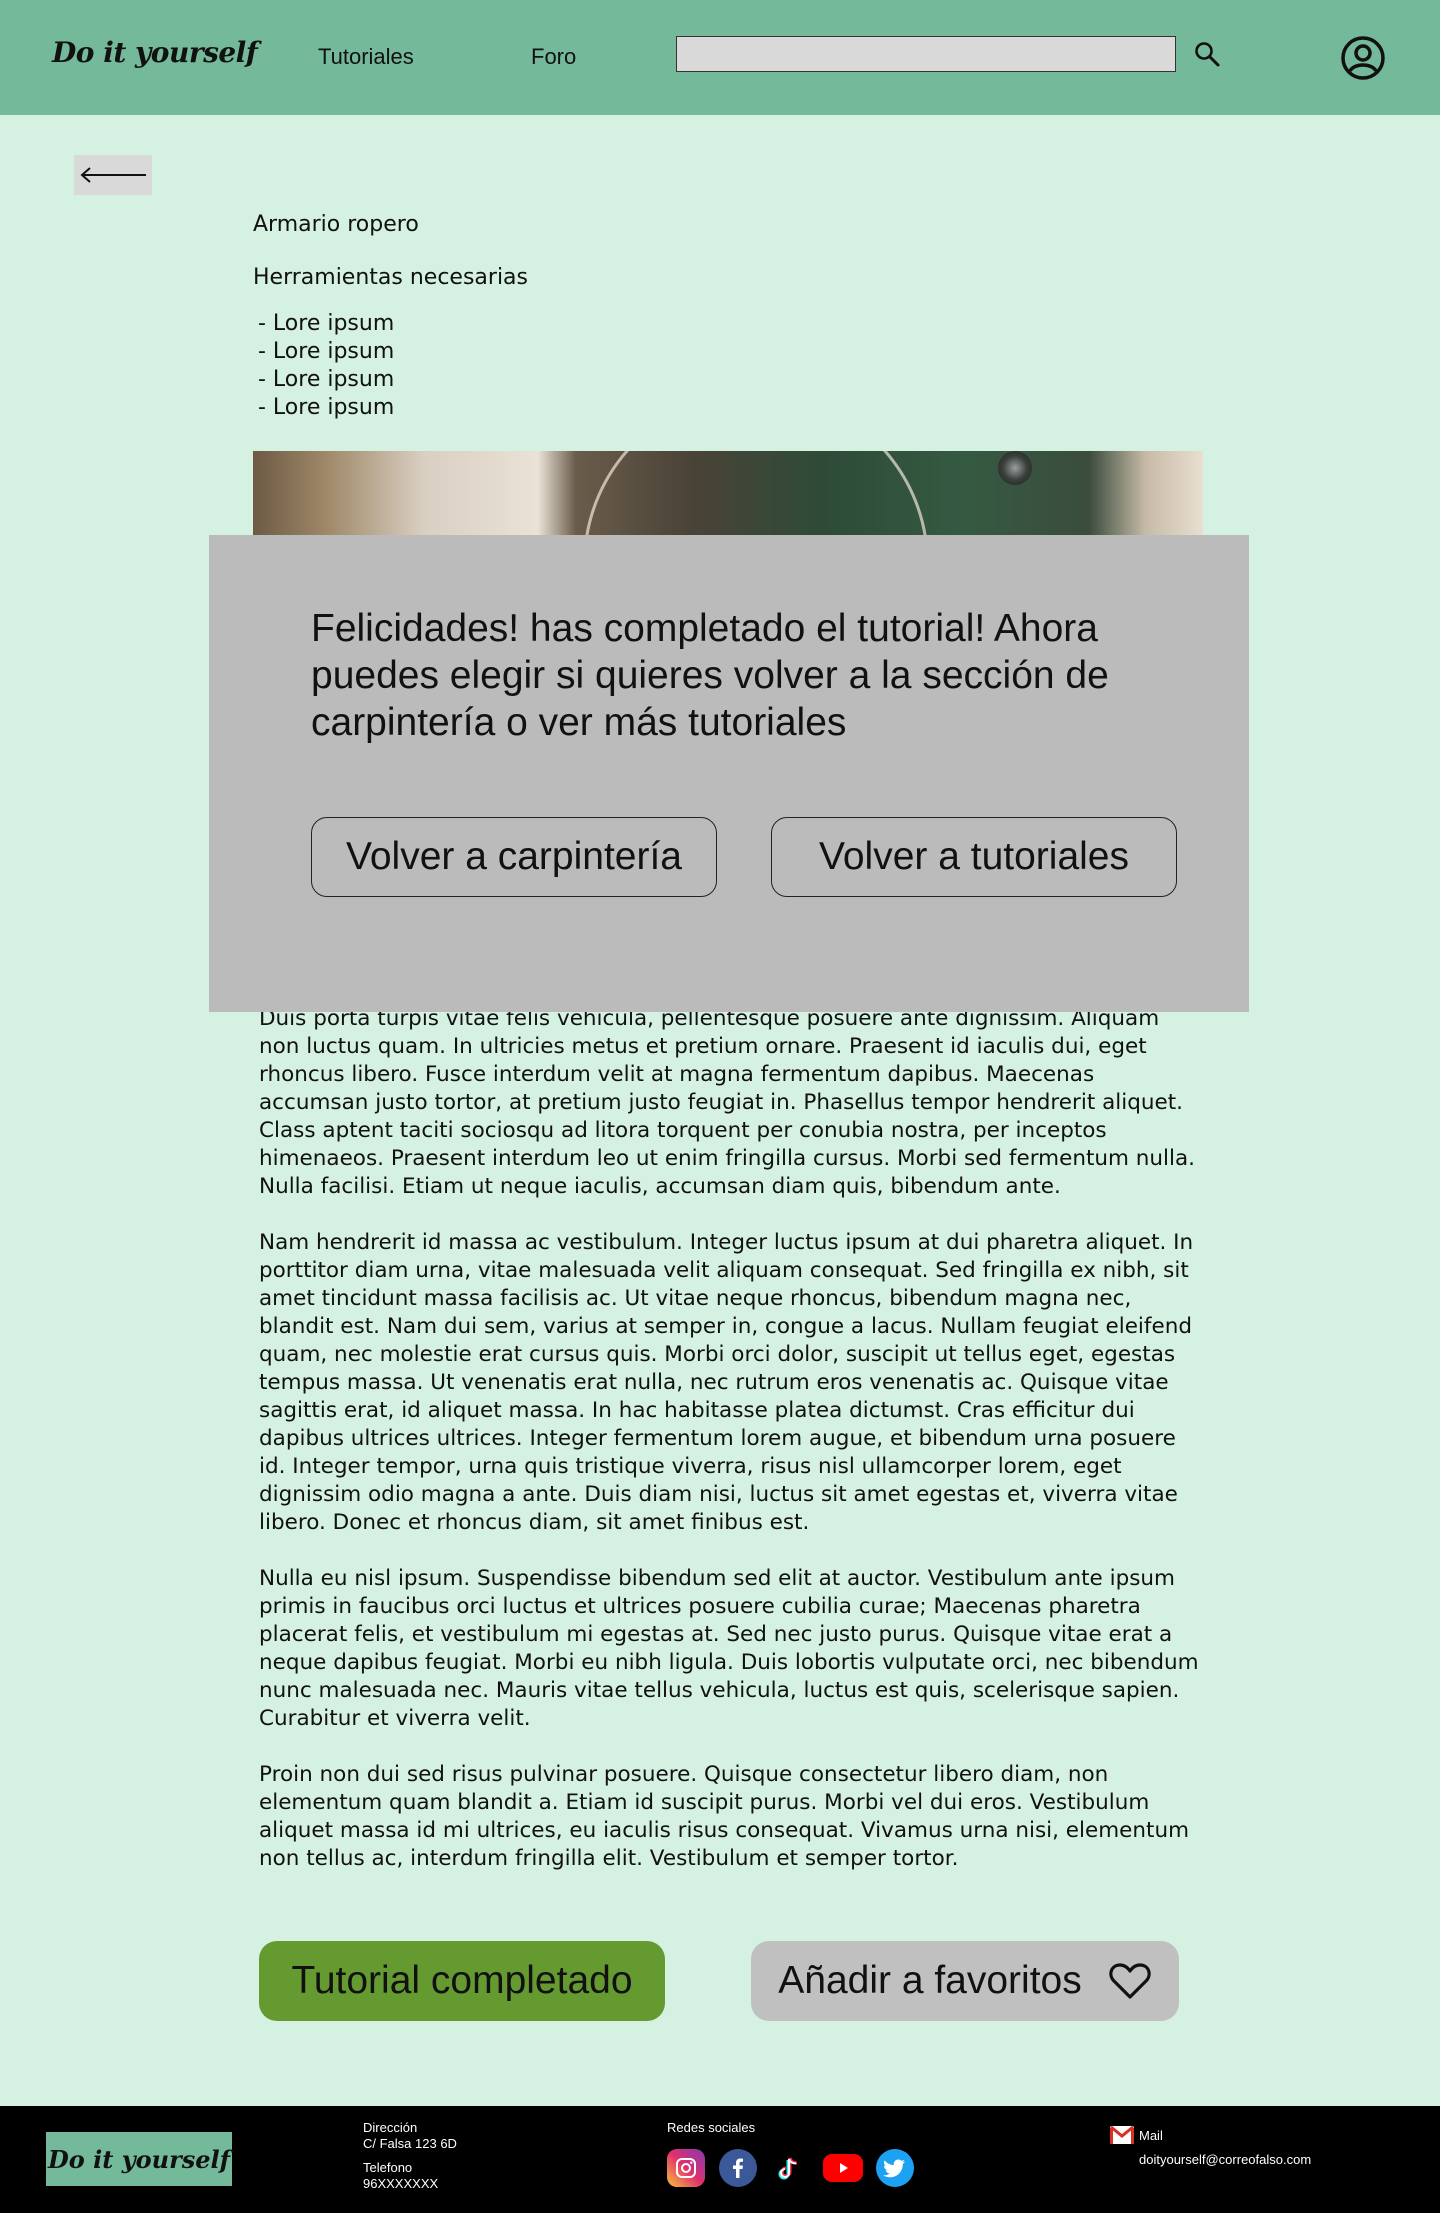 This screenshot has width=1440, height=2213. Describe the element at coordinates (843, 2168) in the screenshot. I see `youtube-icon` at that location.